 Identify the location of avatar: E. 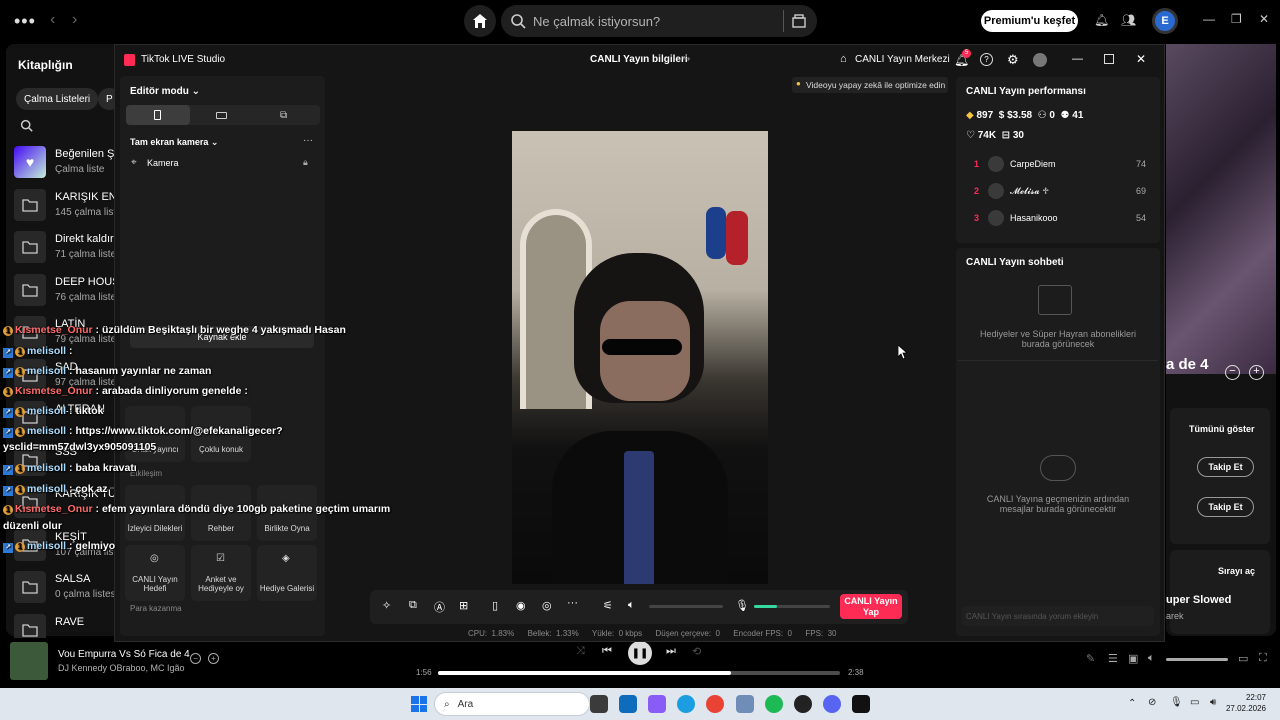
(1165, 21).